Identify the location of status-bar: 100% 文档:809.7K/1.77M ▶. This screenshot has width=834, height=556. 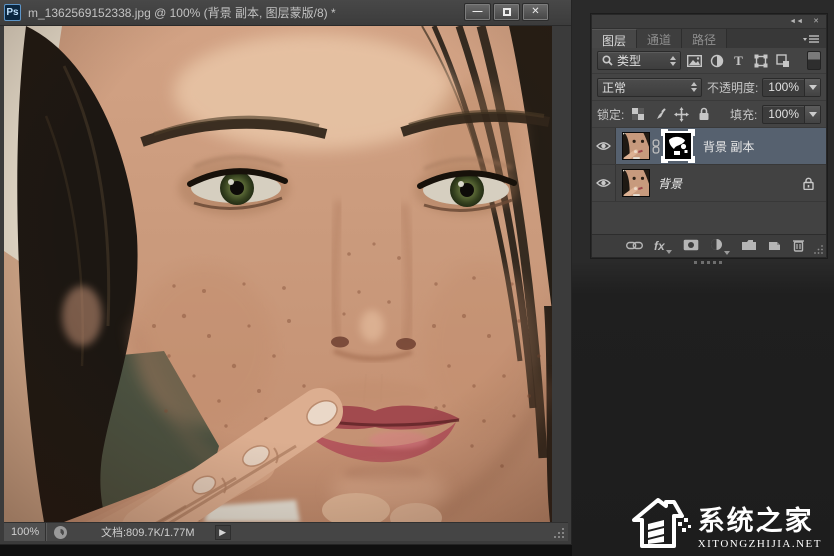
(286, 531).